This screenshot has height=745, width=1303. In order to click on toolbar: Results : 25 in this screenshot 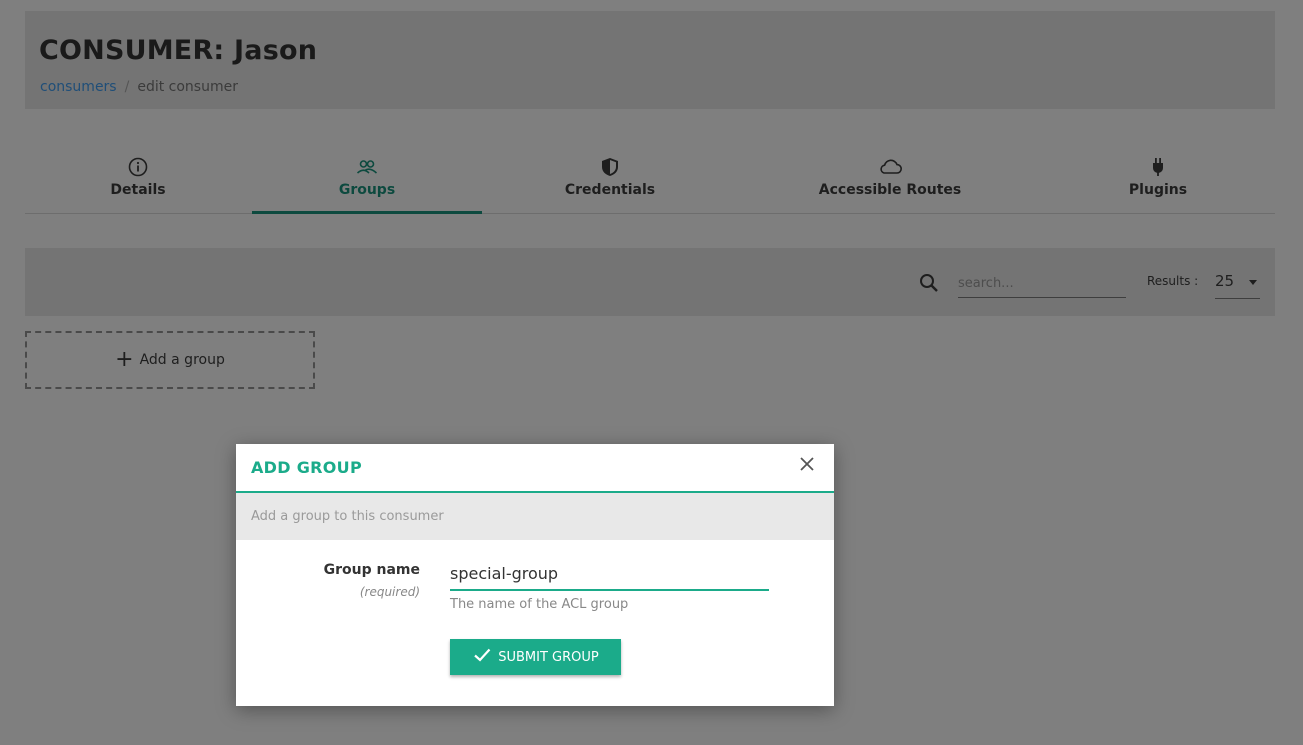, I will do `click(650, 282)`.